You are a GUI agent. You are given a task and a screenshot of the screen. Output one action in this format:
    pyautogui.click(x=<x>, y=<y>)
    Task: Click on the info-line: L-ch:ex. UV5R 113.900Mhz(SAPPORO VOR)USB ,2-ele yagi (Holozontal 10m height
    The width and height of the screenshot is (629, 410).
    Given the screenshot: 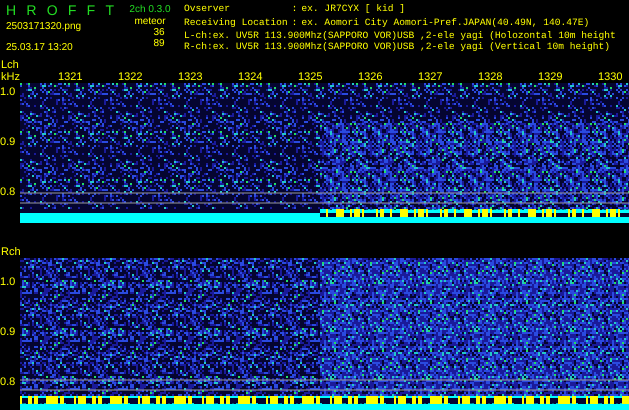 What is the action you would take?
    pyautogui.click(x=400, y=35)
    